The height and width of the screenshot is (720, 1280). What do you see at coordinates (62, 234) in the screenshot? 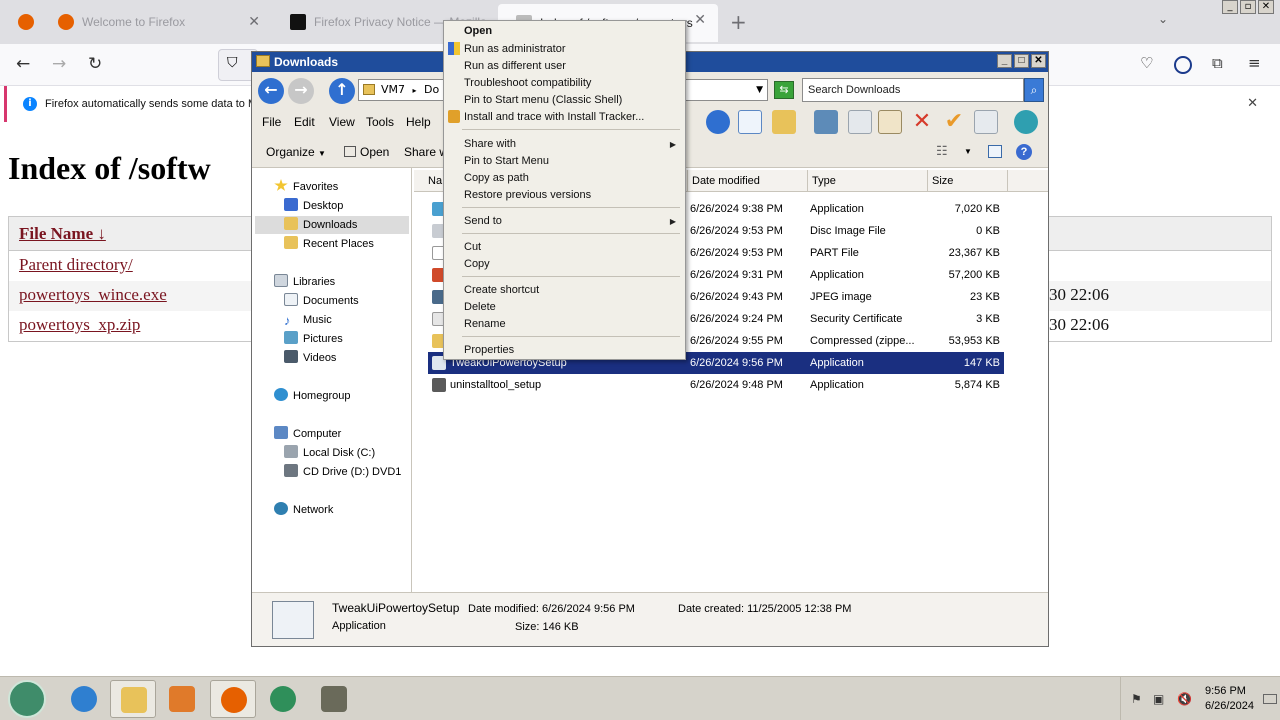
I see `file-name-sort-link: File Name ↓` at bounding box center [62, 234].